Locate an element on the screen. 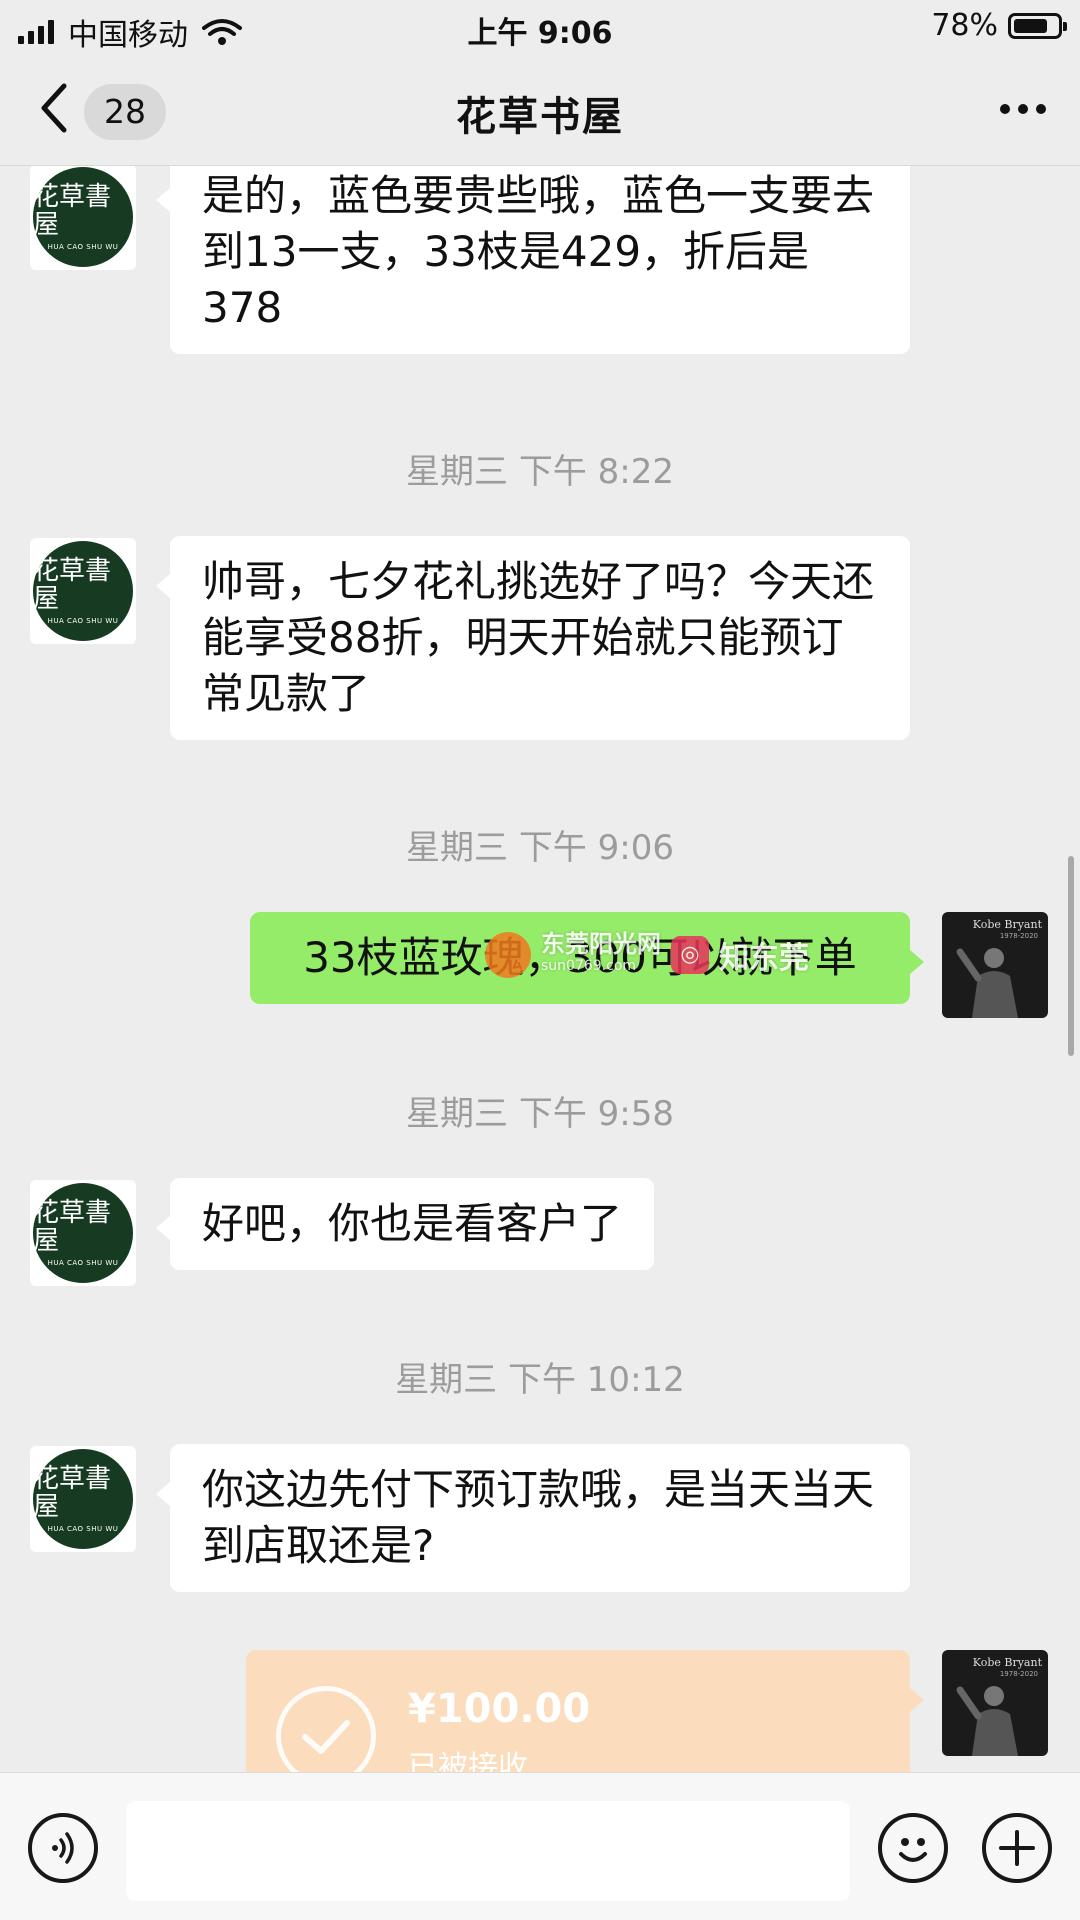 The width and height of the screenshot is (1080, 1920). message-timestamp: 星期三 下午 9:06 is located at coordinates (540, 848).